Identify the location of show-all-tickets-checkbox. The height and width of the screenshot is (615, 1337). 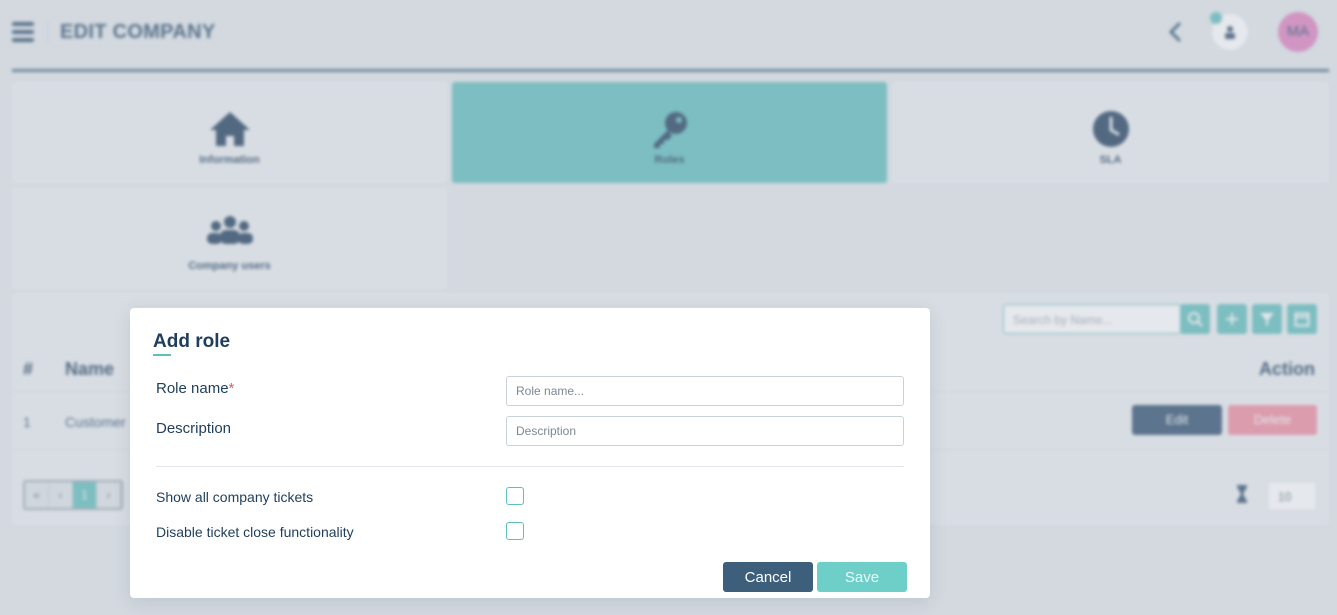
(515, 496).